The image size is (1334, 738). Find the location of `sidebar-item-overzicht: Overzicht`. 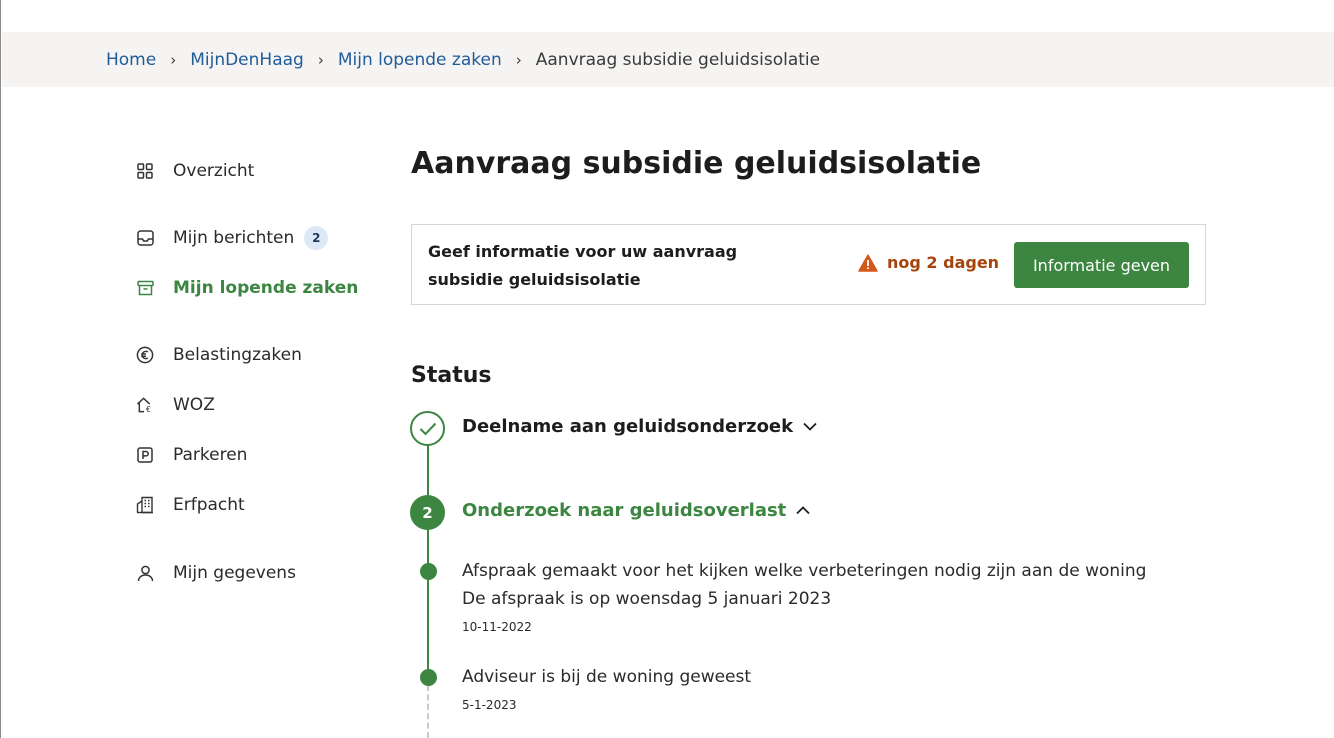

sidebar-item-overzicht: Overzicht is located at coordinates (195, 171).